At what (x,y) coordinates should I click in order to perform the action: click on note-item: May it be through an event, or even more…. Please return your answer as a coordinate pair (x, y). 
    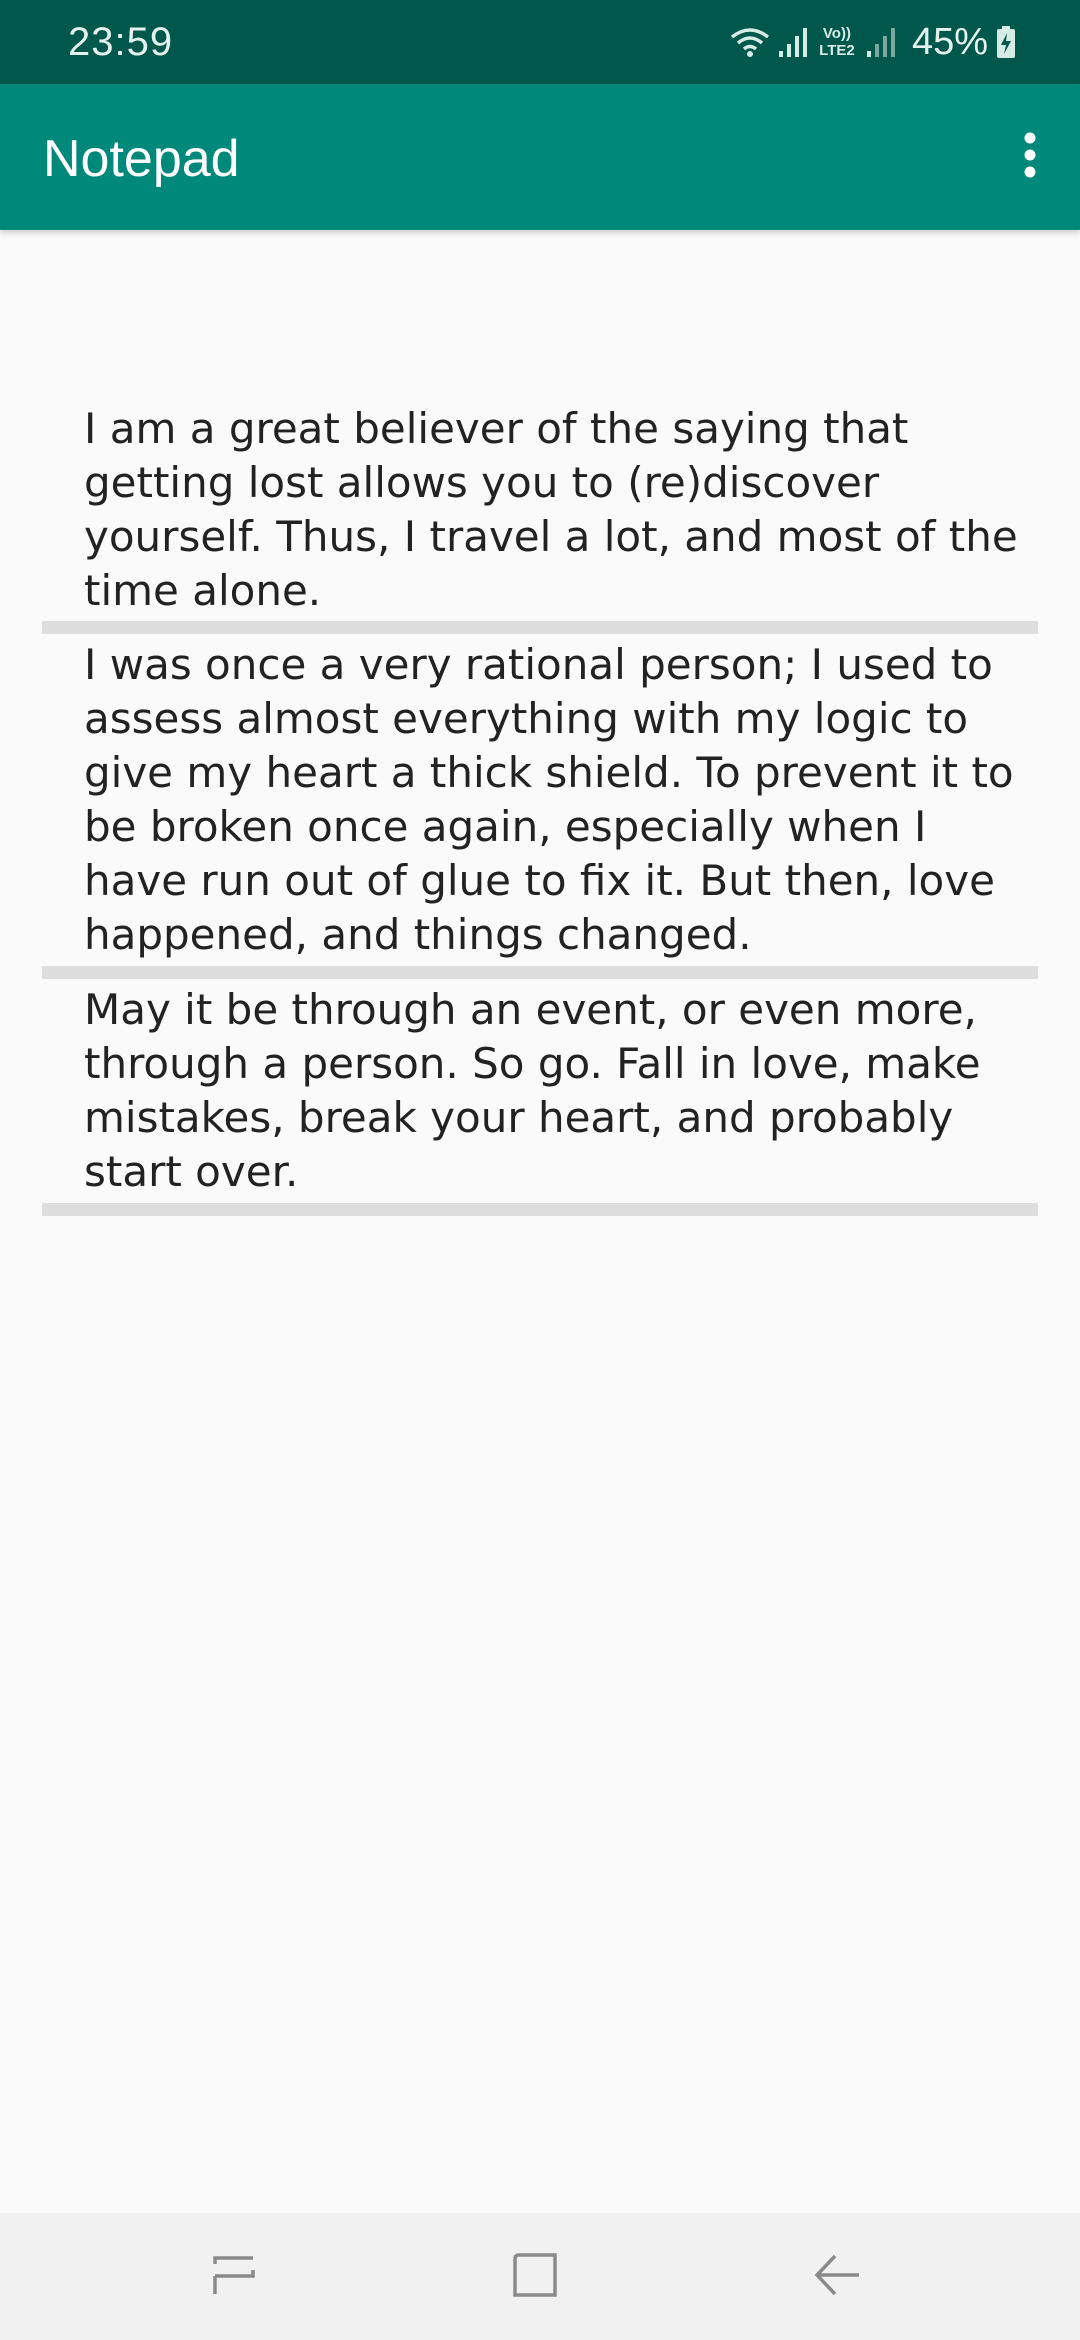
    Looking at the image, I should click on (540, 1097).